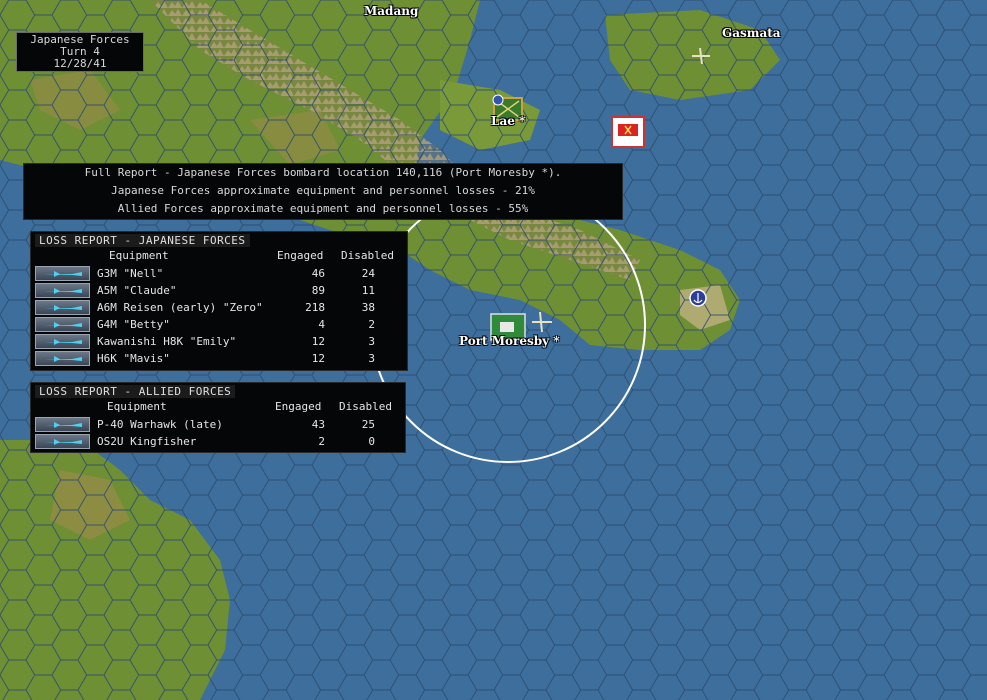  What do you see at coordinates (180, 307) in the screenshot?
I see `equipment-name: A6M Reisen (early) "Zero"` at bounding box center [180, 307].